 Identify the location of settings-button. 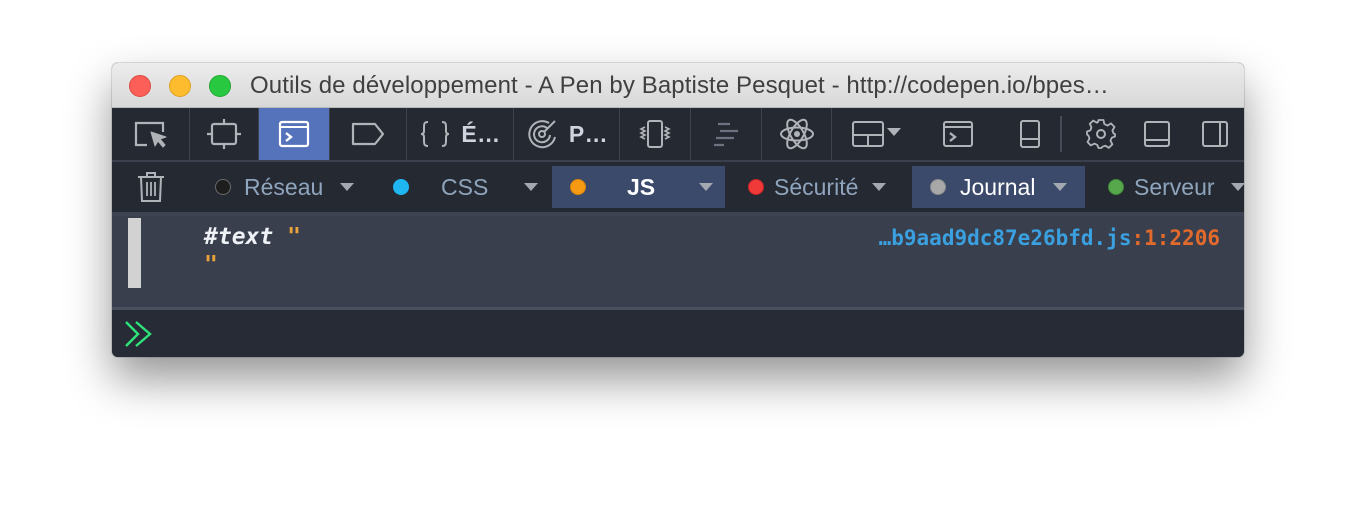
(1101, 134).